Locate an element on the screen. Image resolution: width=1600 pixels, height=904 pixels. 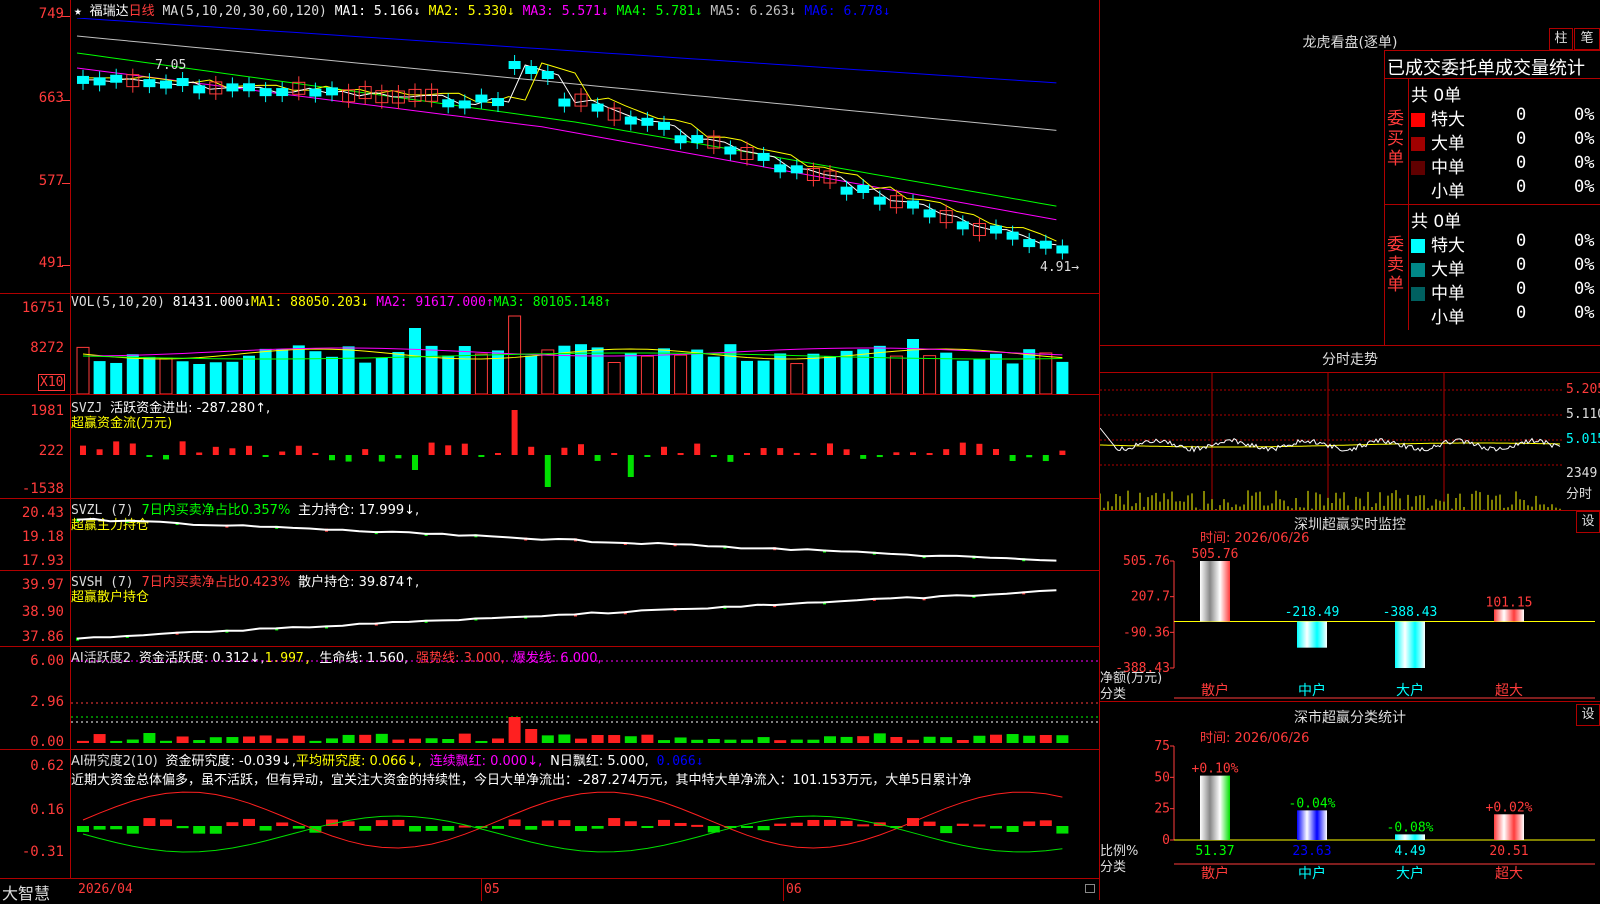
order-row: 特大 0 0% is located at coordinates (1505, 117).